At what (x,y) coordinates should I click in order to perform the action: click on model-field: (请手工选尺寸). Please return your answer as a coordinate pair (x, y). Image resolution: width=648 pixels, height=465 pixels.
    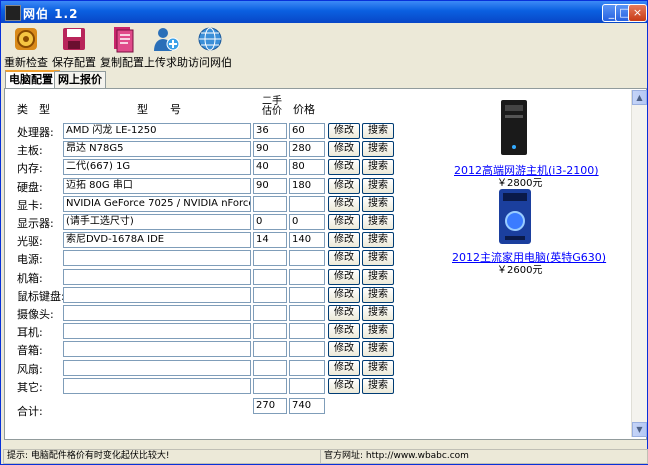
    Looking at the image, I should click on (157, 222).